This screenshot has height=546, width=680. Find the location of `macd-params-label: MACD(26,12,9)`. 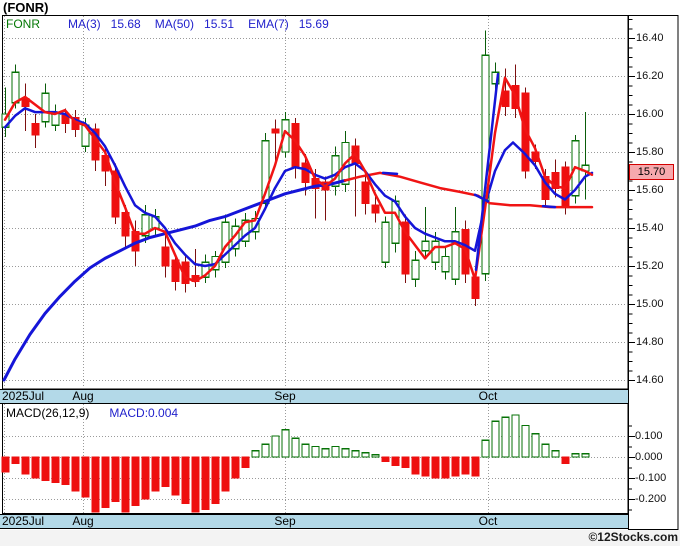

macd-params-label: MACD(26,12,9) is located at coordinates (48, 413).